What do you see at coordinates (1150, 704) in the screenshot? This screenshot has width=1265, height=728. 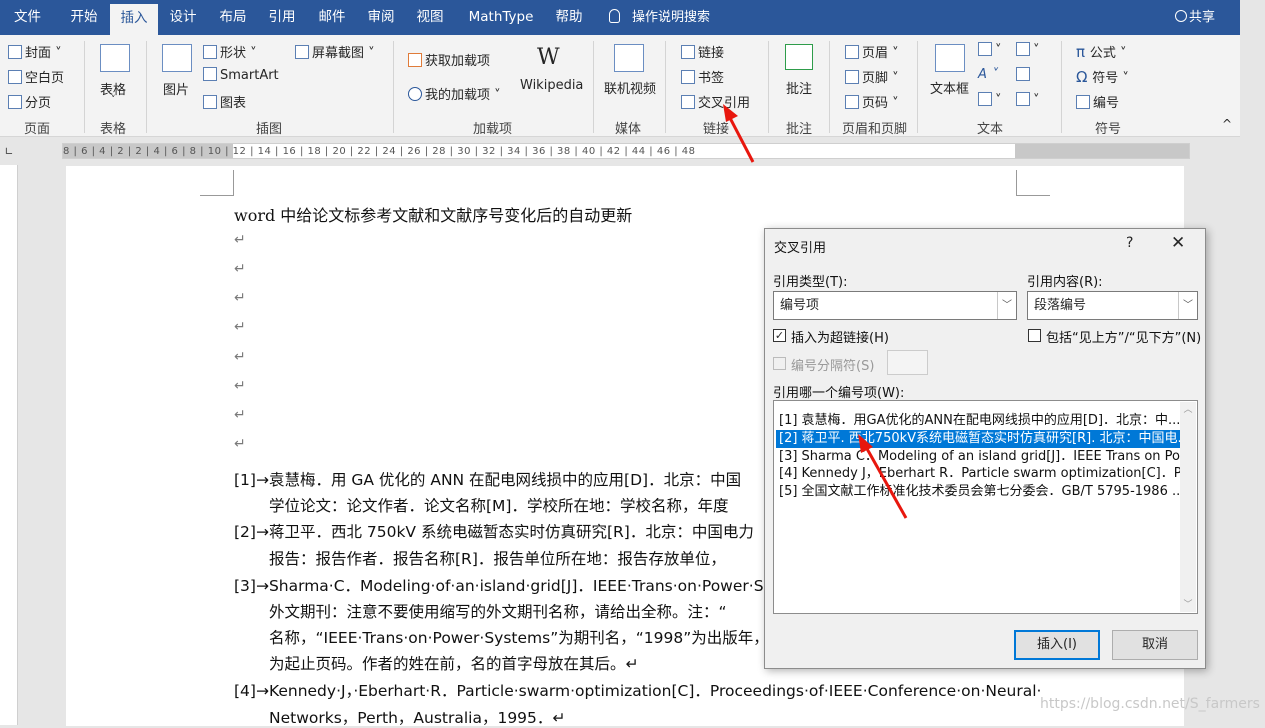 I see `watermark: https://blog.csdn.net/S_farmers` at bounding box center [1150, 704].